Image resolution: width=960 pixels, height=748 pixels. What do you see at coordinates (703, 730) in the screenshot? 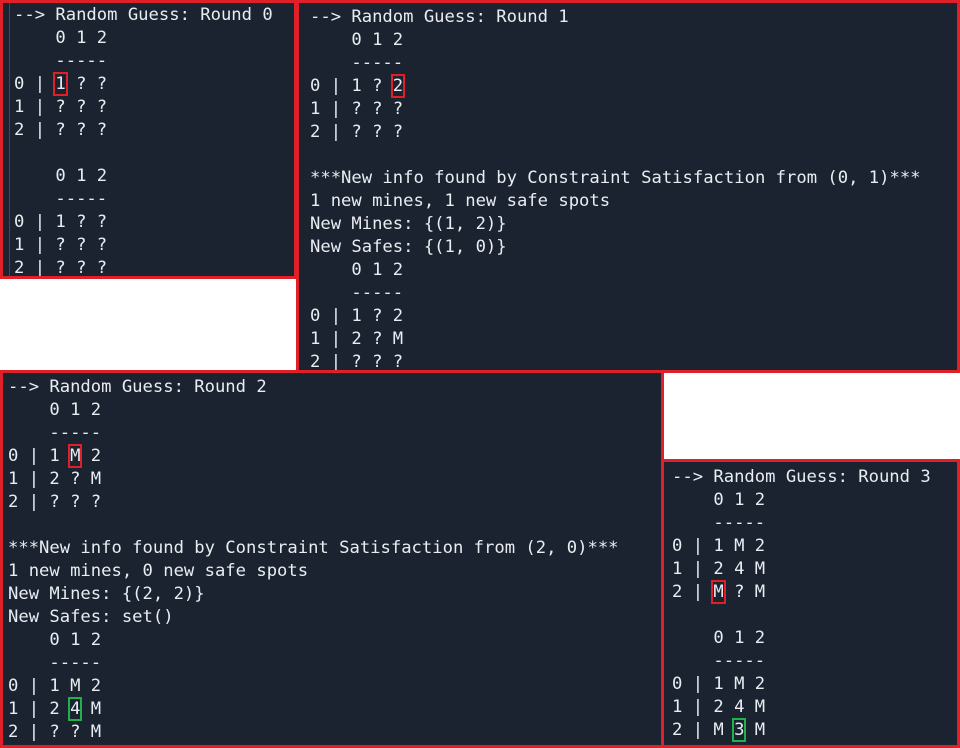
I see `console-text: 2 | M` at bounding box center [703, 730].